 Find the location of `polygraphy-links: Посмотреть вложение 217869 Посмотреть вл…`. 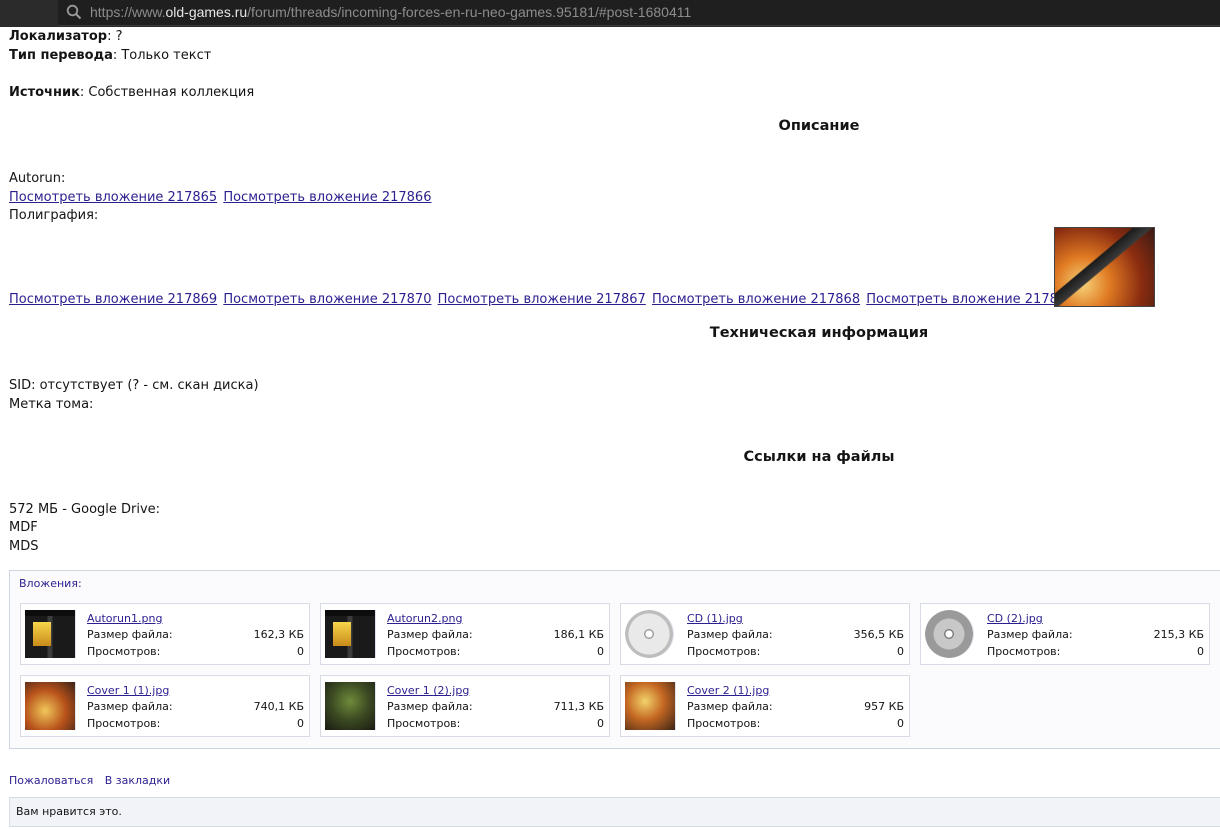

polygraphy-links: Посмотреть вложение 217869 Посмотреть вл… is located at coordinates (541, 299).